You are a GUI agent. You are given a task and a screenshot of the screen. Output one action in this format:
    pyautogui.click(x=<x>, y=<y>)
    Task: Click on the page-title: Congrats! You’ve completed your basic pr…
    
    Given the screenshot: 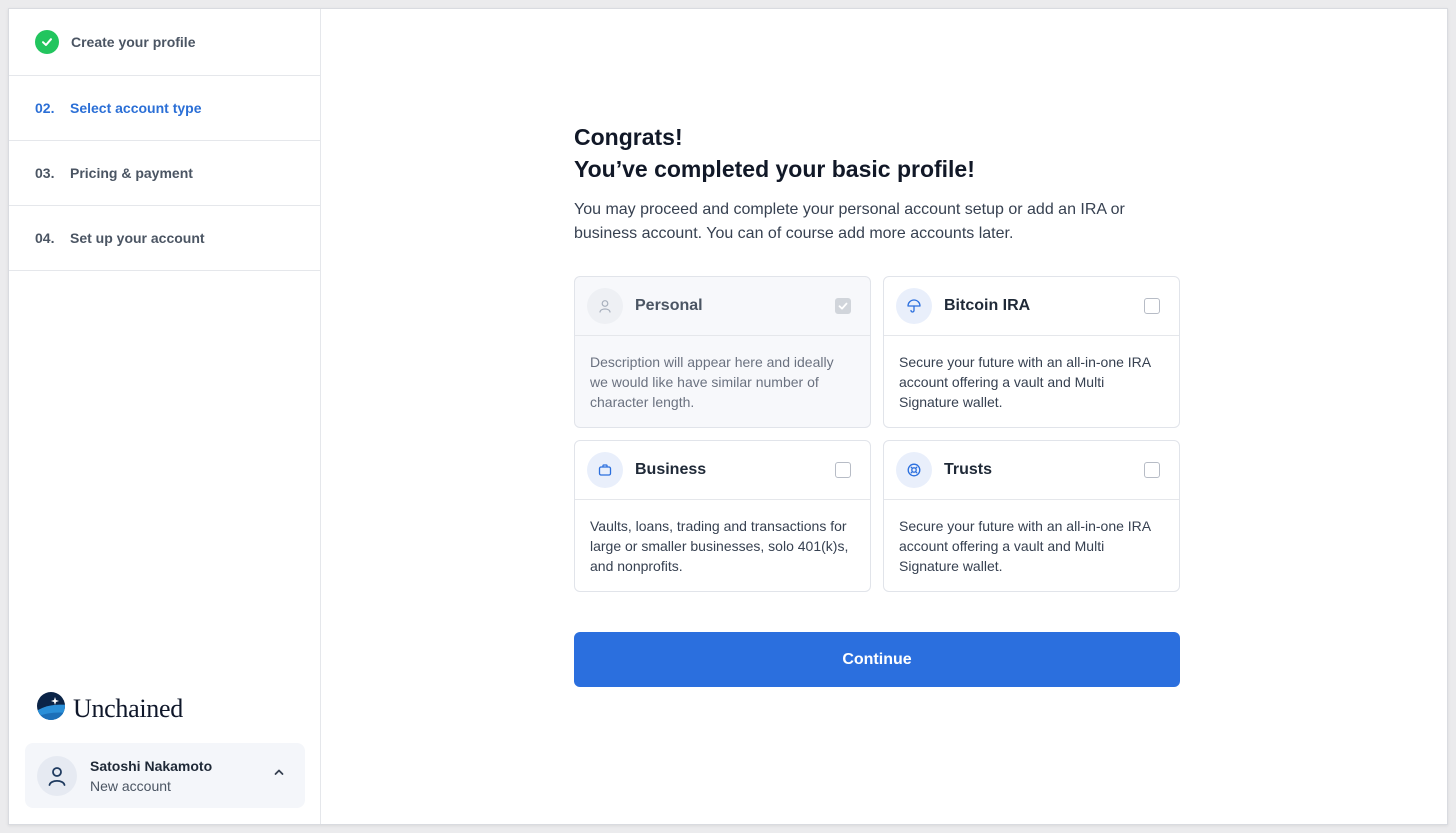 What is the action you would take?
    pyautogui.click(x=877, y=153)
    